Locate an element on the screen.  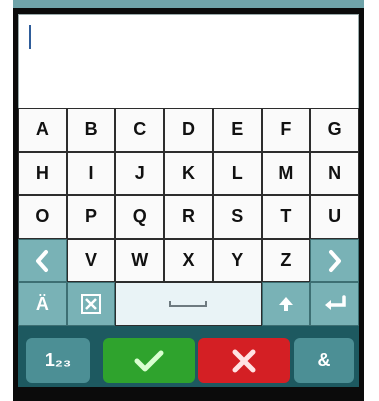
delete-icon is located at coordinates (91, 304).